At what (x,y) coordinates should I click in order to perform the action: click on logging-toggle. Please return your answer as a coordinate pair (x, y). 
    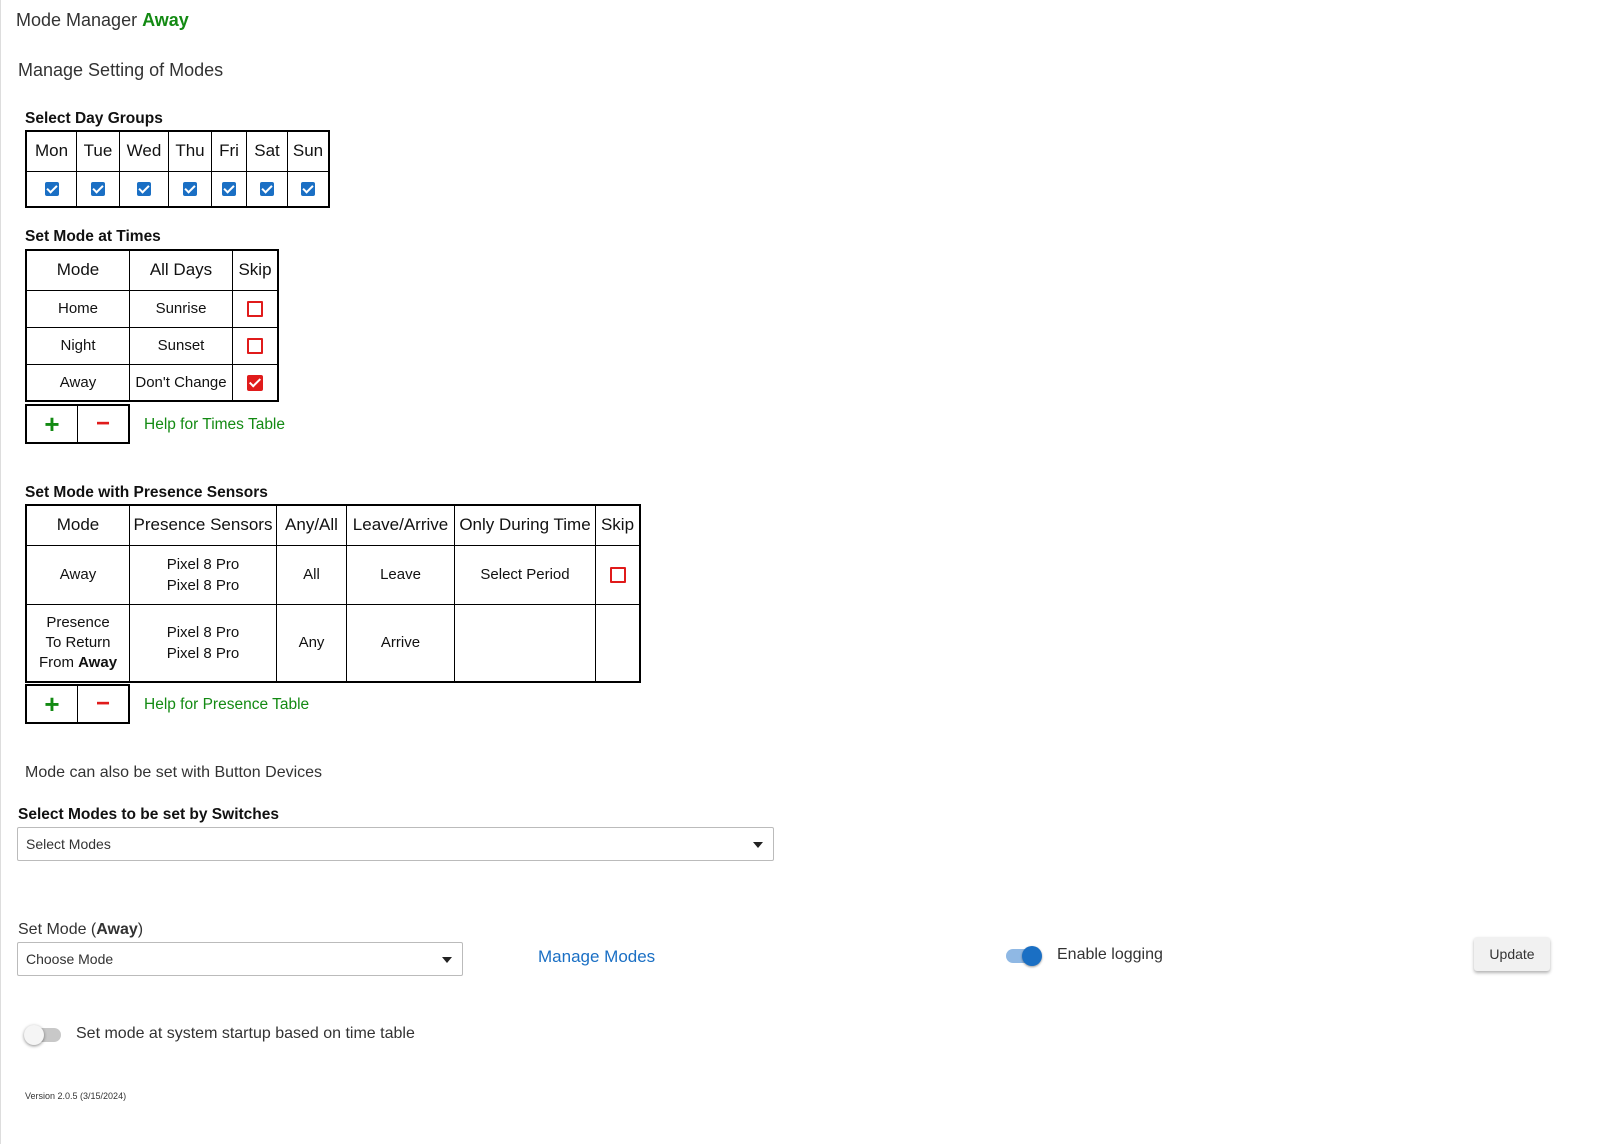
    Looking at the image, I should click on (1024, 956).